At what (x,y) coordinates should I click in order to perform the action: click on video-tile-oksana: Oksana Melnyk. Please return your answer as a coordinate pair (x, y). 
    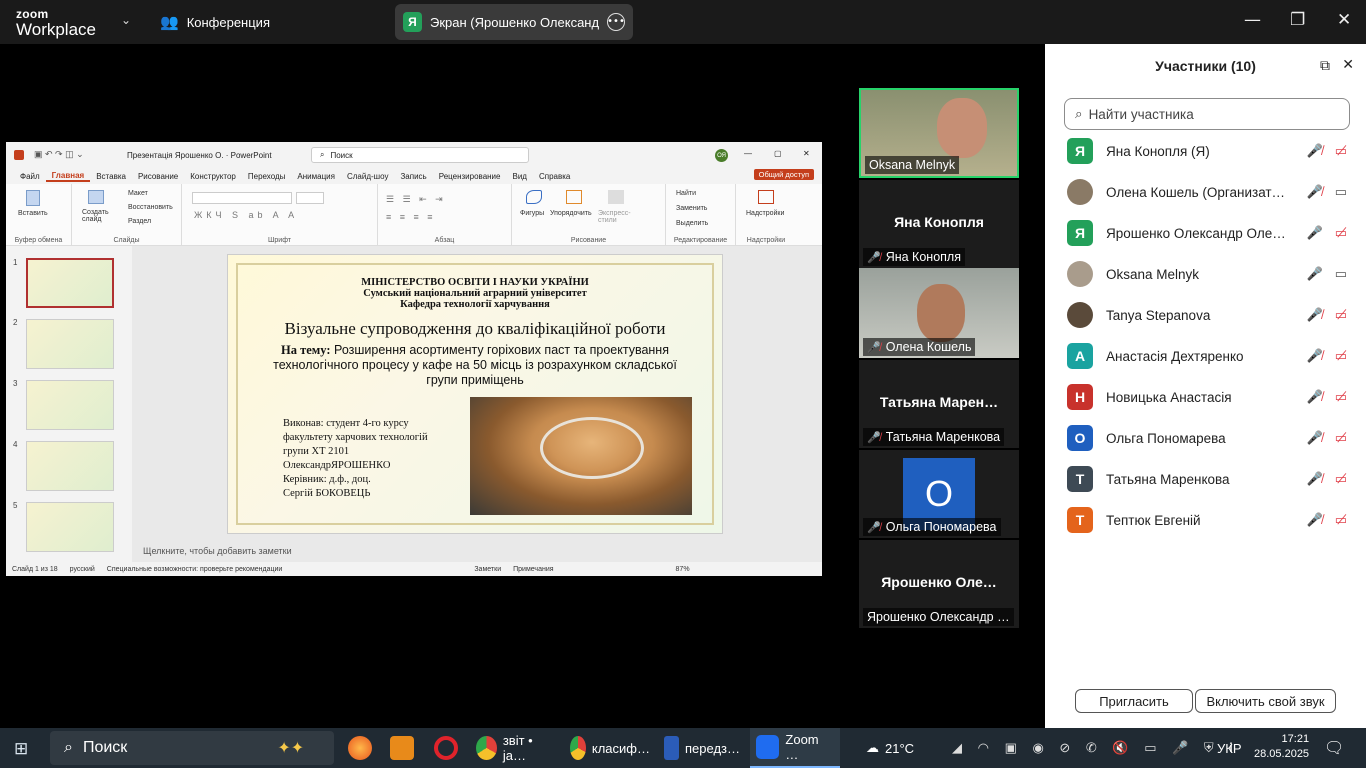
    Looking at the image, I should click on (939, 133).